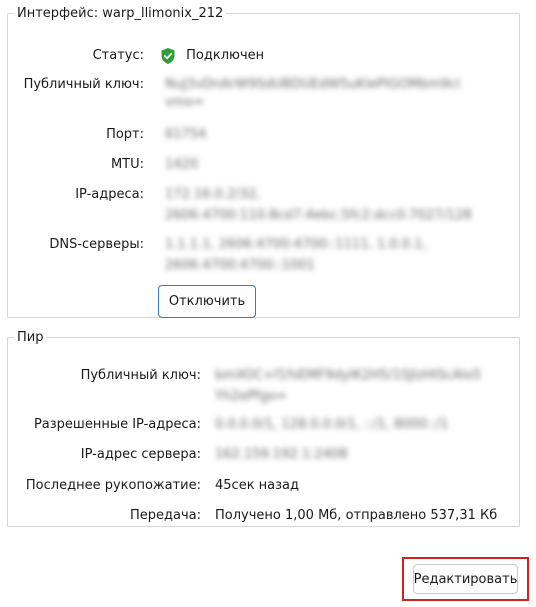 The width and height of the screenshot is (536, 607). I want to click on dns-value-2: 2606:4700:4700::1001, so click(240, 265).